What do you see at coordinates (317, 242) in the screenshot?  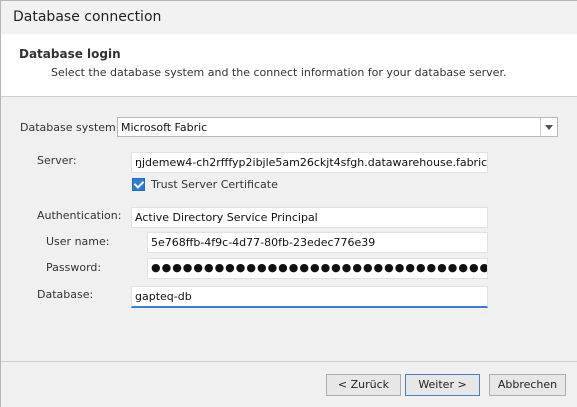 I see `username-input: 5e768ffb-4f9c-4d77-80fb-23edec776e39` at bounding box center [317, 242].